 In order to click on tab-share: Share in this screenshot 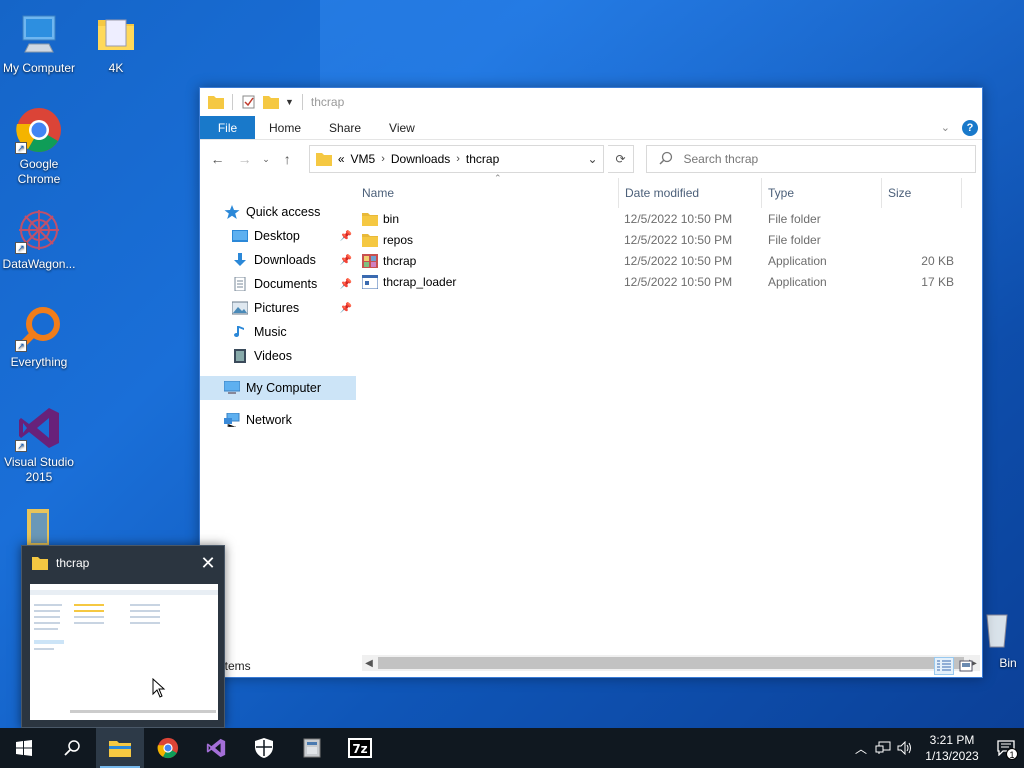, I will do `click(345, 127)`.